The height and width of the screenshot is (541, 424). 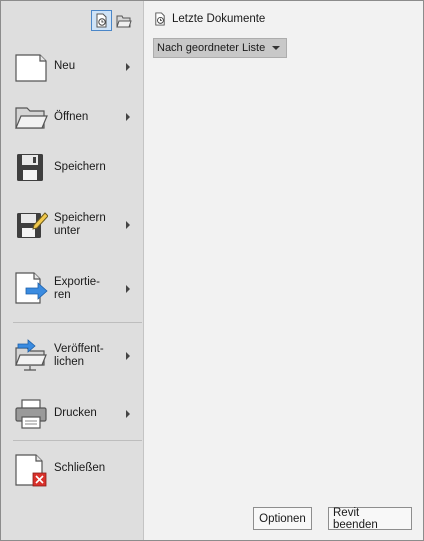 I want to click on menu-item-save-as: Speichern unter, so click(x=72, y=224).